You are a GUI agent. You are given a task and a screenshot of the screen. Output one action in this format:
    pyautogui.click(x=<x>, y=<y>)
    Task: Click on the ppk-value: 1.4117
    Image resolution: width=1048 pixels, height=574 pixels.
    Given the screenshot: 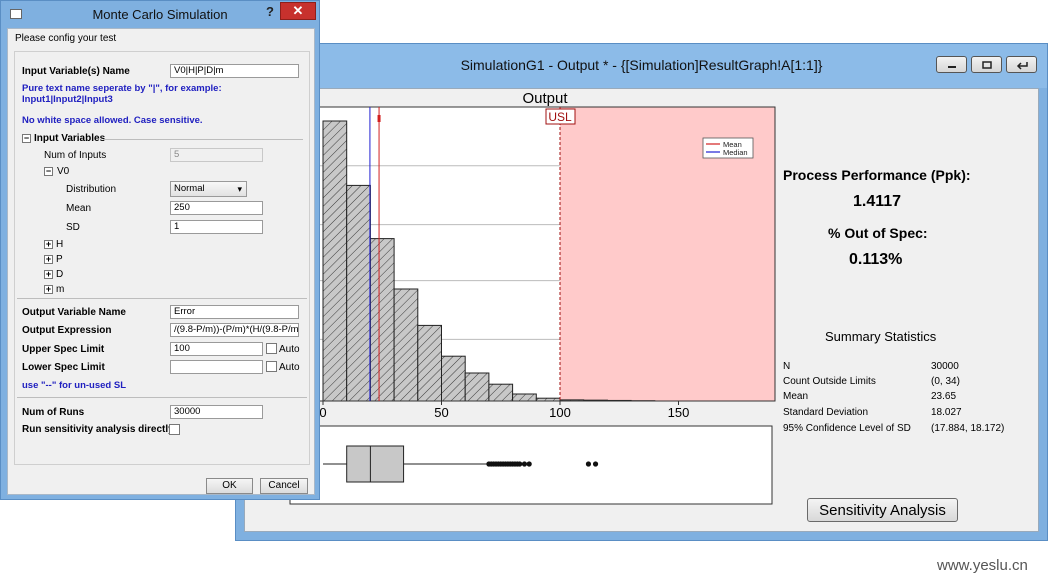 What is the action you would take?
    pyautogui.click(x=877, y=202)
    